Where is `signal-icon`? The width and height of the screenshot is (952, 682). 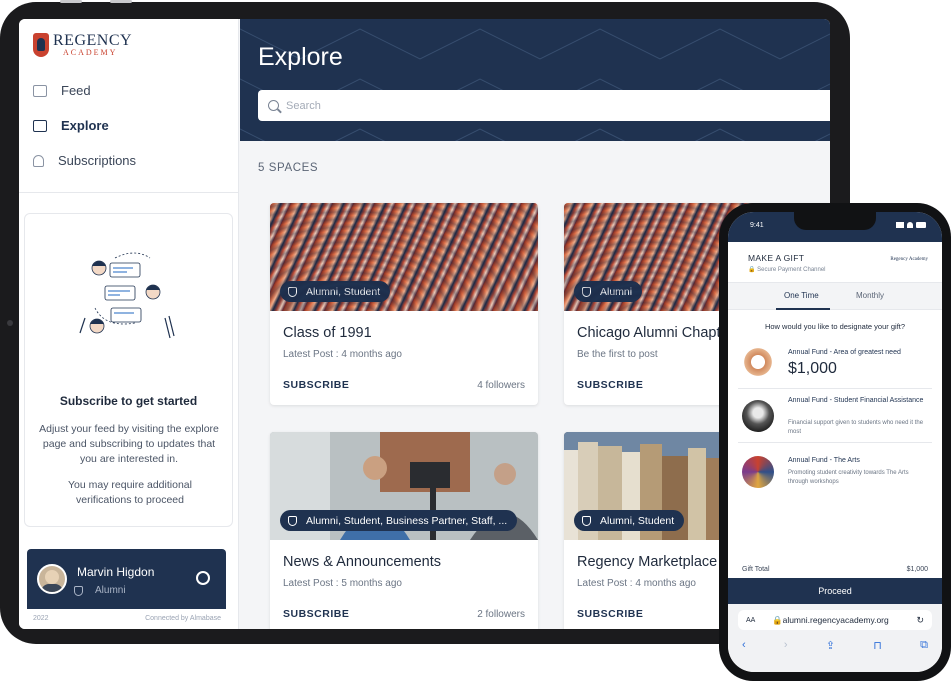
signal-icon is located at coordinates (900, 225).